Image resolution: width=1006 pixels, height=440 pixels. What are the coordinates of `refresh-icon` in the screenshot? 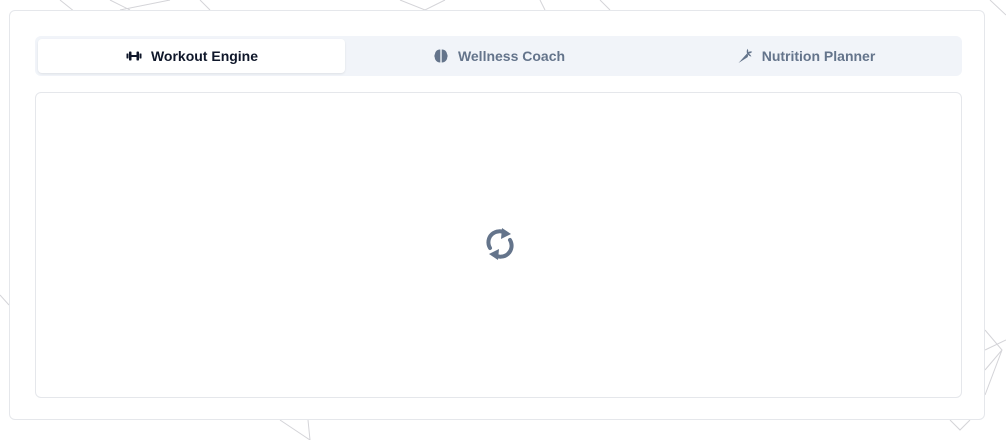 It's located at (500, 244).